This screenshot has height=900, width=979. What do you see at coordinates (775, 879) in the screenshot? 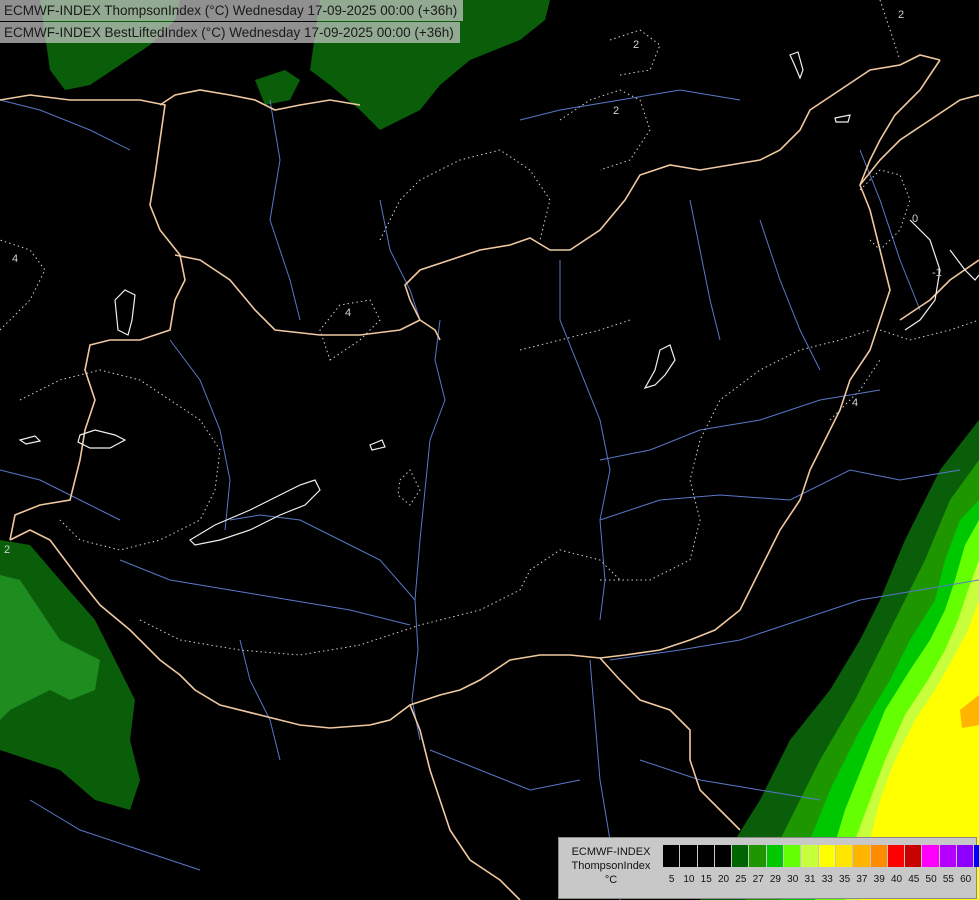
I see `legend-tick: 29` at bounding box center [775, 879].